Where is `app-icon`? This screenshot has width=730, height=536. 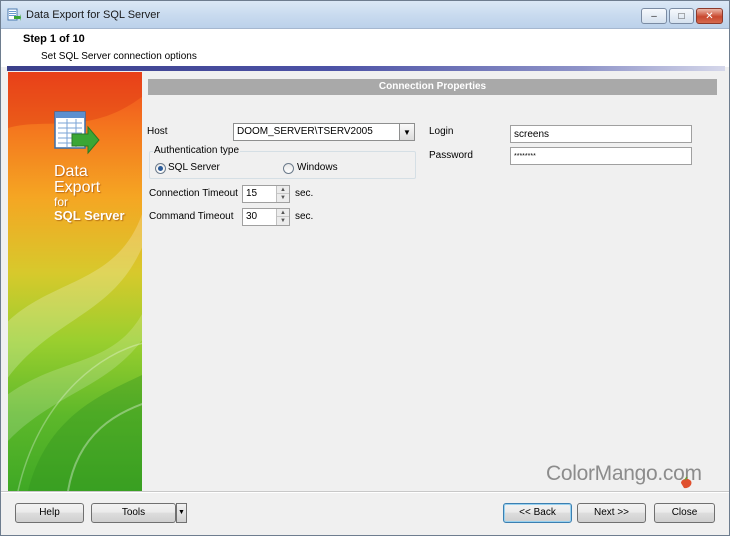
app-icon is located at coordinates (14, 14).